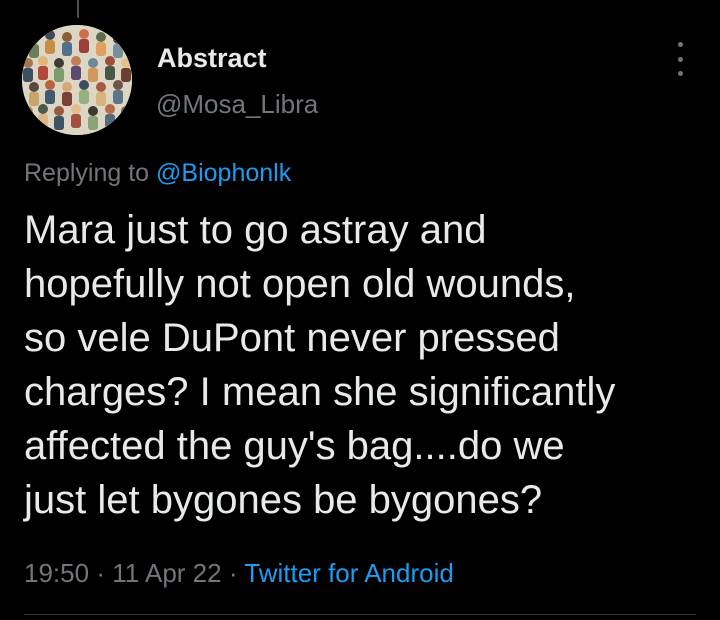 The height and width of the screenshot is (620, 720). Describe the element at coordinates (255, 230) in the screenshot. I see `tweet-text-line: Mara just to go astray and` at that location.